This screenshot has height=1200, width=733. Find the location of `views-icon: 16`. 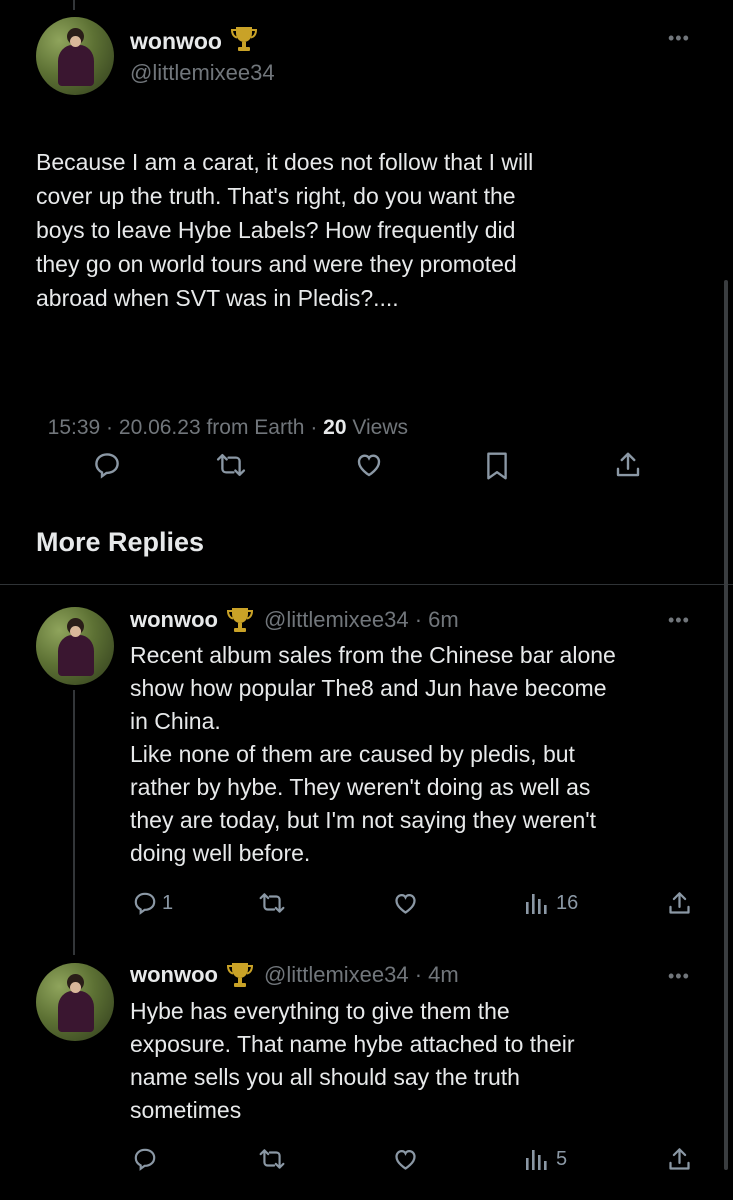

views-icon: 16 is located at coordinates (551, 903).